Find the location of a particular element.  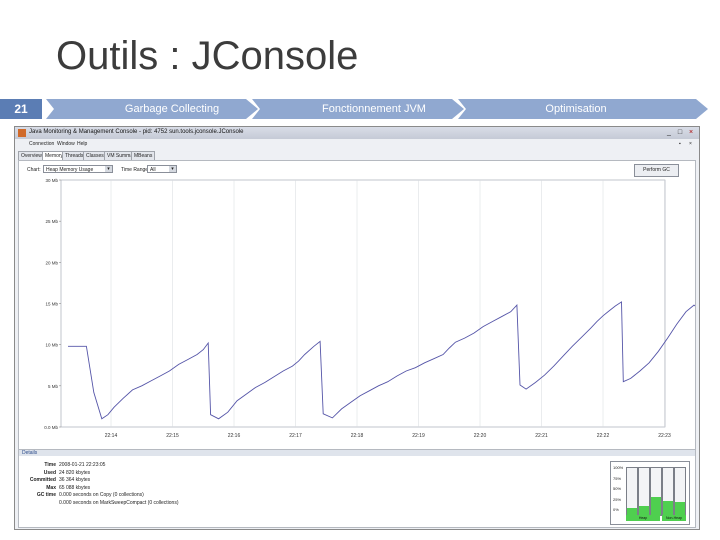

java-app-icon is located at coordinates (22, 133).